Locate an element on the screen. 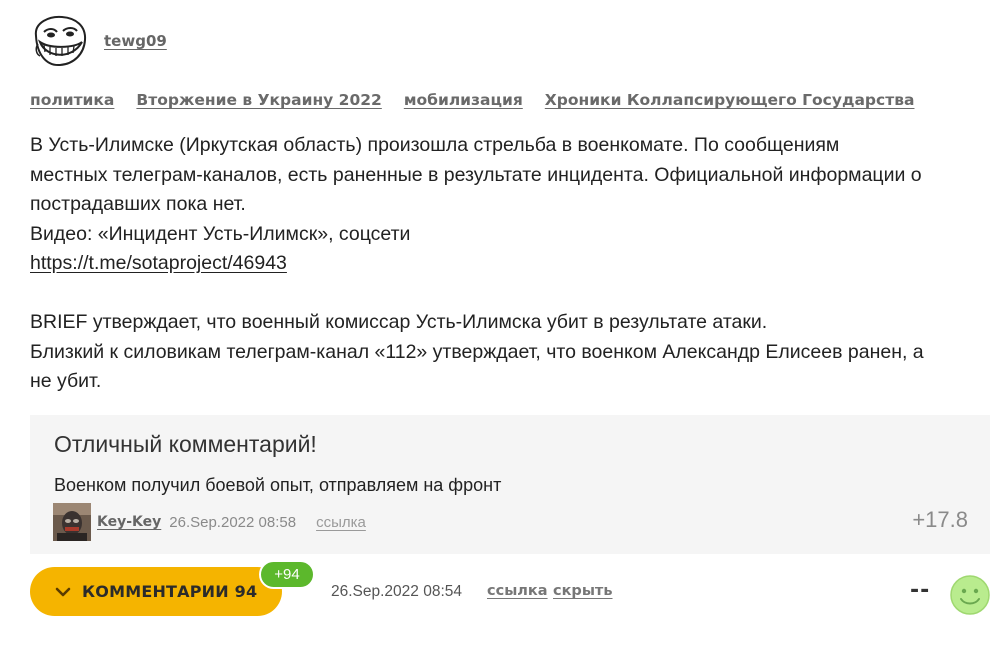 Image resolution: width=1000 pixels, height=646 pixels. best-comment-score: +17.8 is located at coordinates (940, 519).